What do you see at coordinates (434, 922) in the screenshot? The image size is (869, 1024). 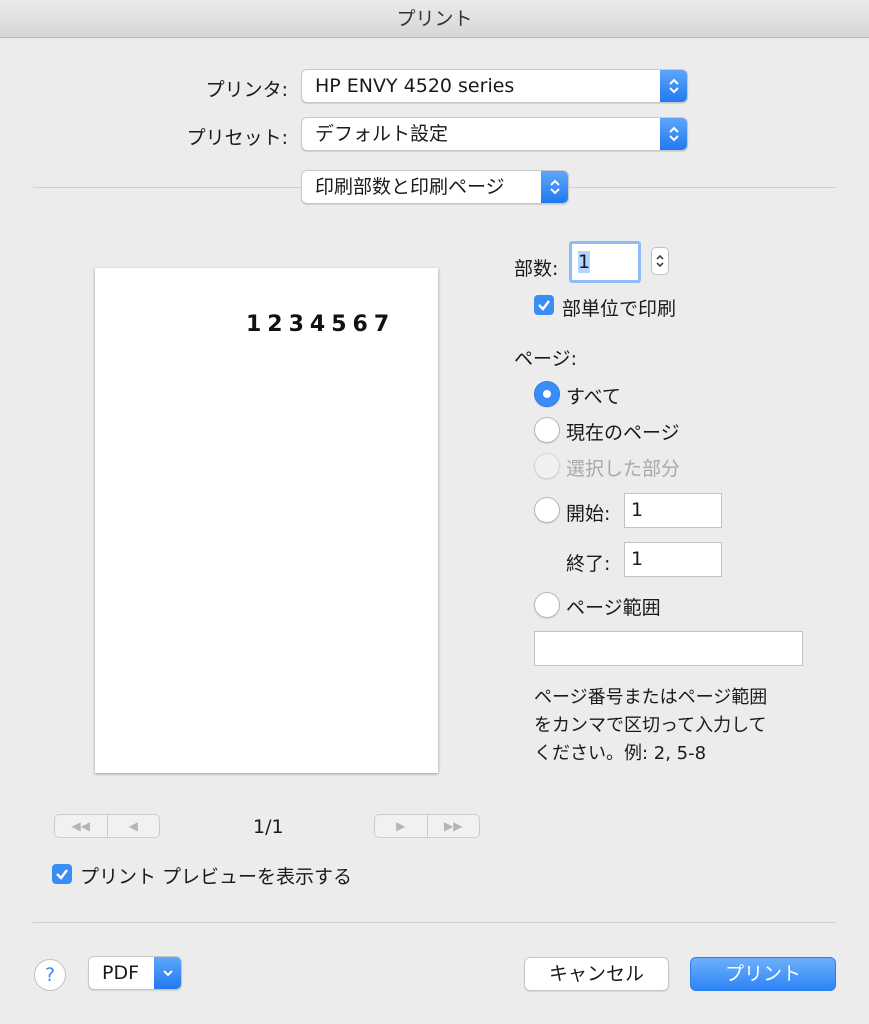 I see `footer-divider` at bounding box center [434, 922].